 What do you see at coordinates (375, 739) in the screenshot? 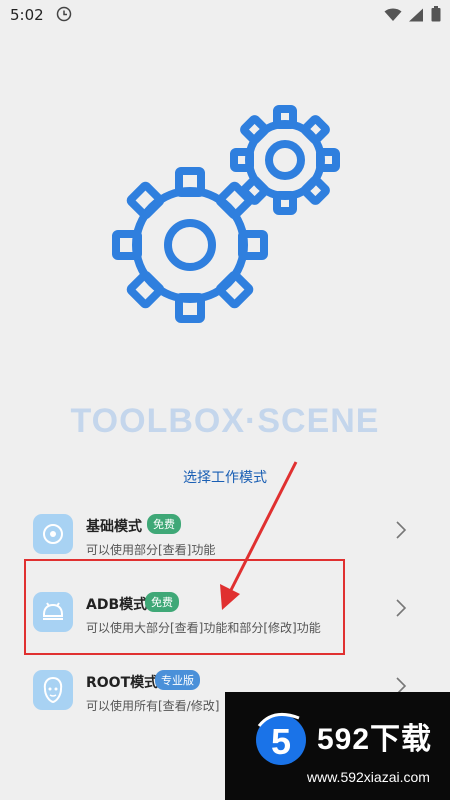
I see `watermark-title: 592下载` at bounding box center [375, 739].